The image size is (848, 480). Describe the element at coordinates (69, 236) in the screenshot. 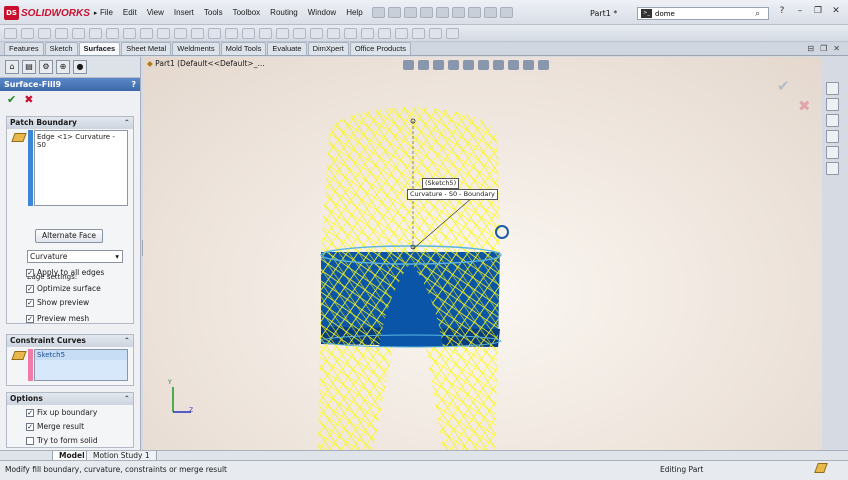

I see `alternate-face-button: Alternate Face` at that location.